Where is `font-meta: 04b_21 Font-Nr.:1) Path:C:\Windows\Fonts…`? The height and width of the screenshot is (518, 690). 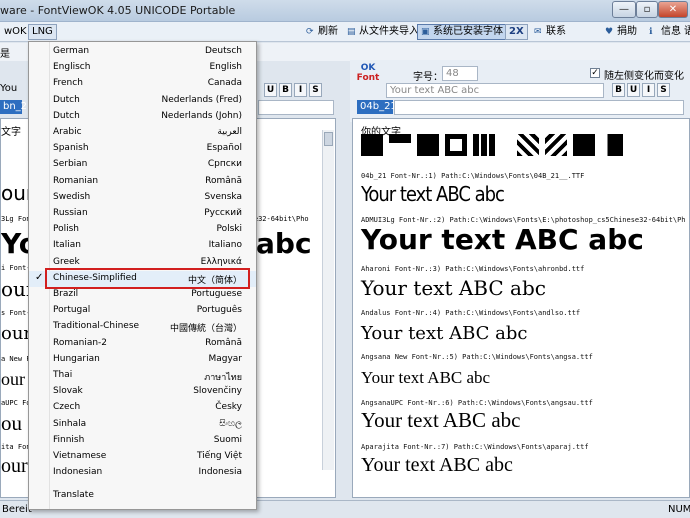
font-meta: 04b_21 Font-Nr.:1) Path:C:\Windows\Fonts… is located at coordinates (473, 176).